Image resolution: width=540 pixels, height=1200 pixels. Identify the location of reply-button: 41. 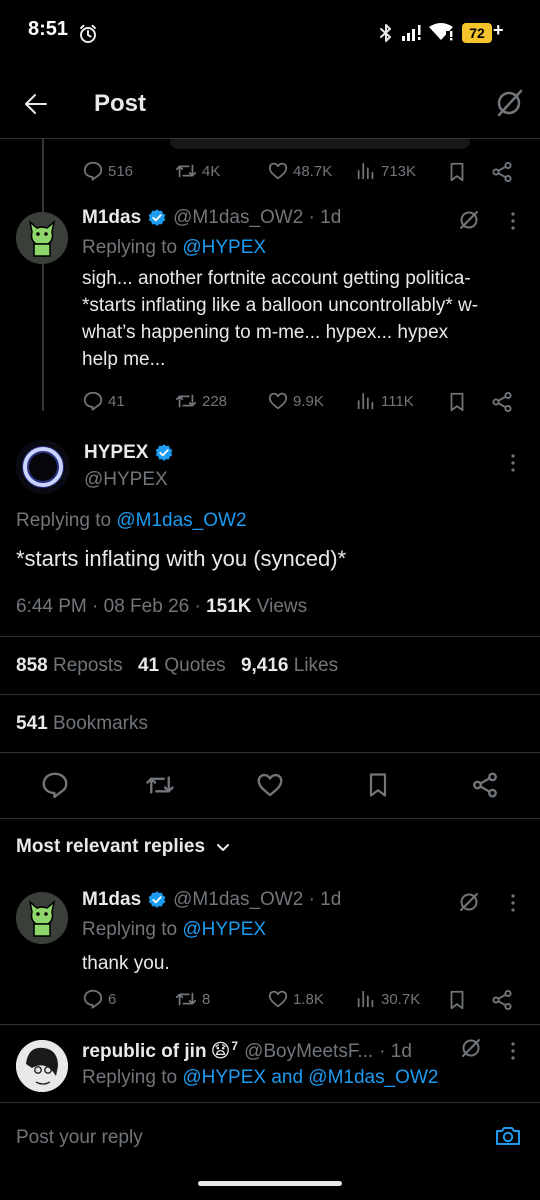
(103, 401).